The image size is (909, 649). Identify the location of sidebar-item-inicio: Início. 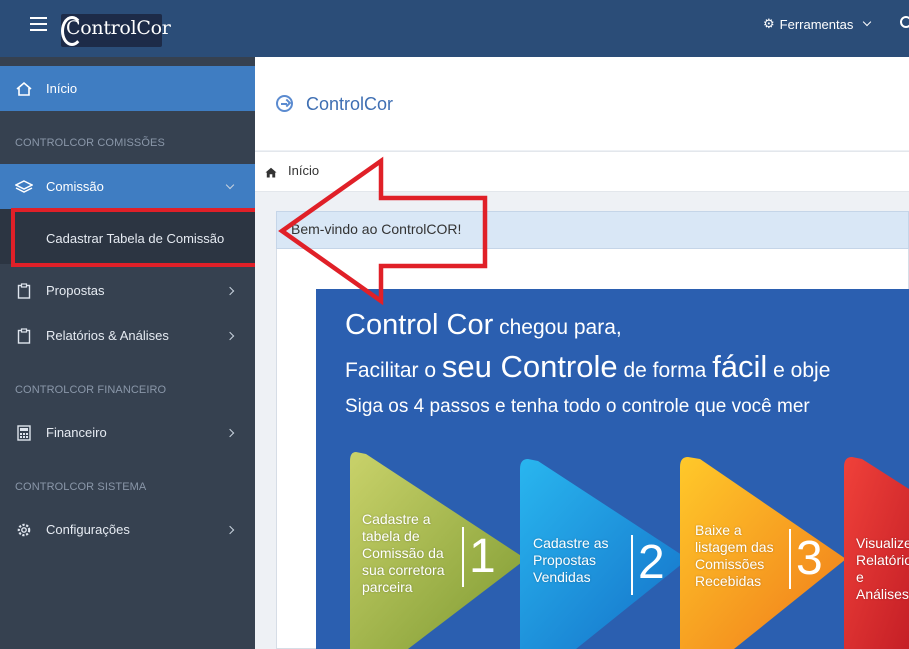
(127, 88).